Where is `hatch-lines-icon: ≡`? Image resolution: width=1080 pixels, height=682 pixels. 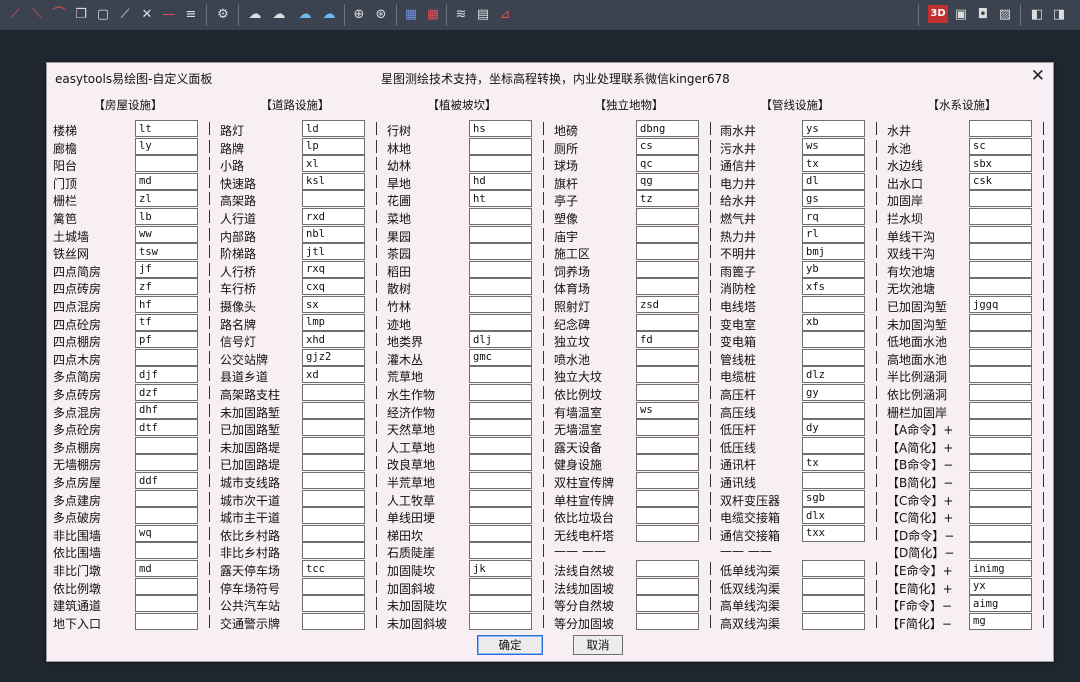 hatch-lines-icon: ≡ is located at coordinates (191, 14).